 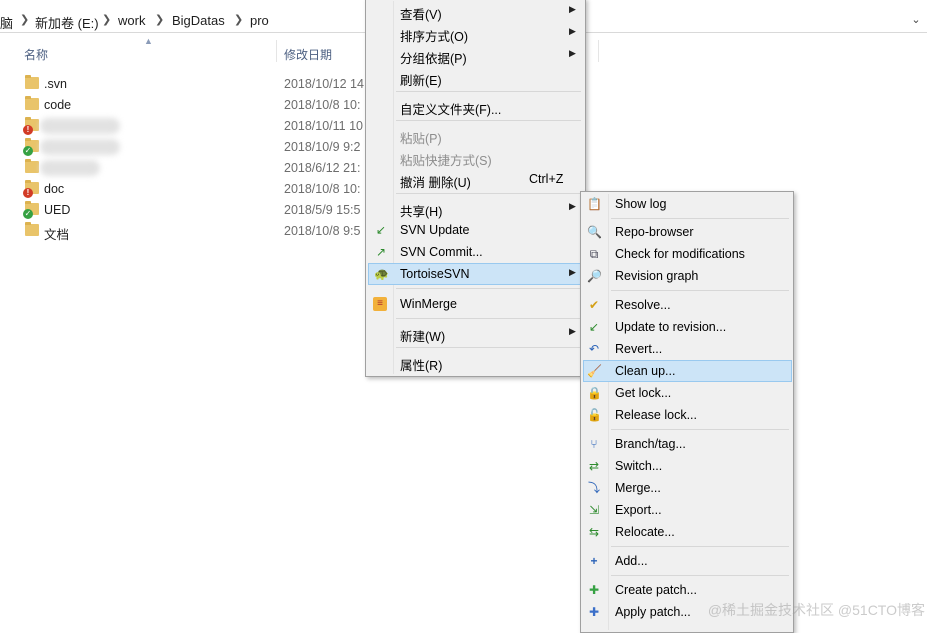 What do you see at coordinates (185, 210) in the screenshot?
I see `file-row: ✓ UED 2018/5/9 15:5` at bounding box center [185, 210].